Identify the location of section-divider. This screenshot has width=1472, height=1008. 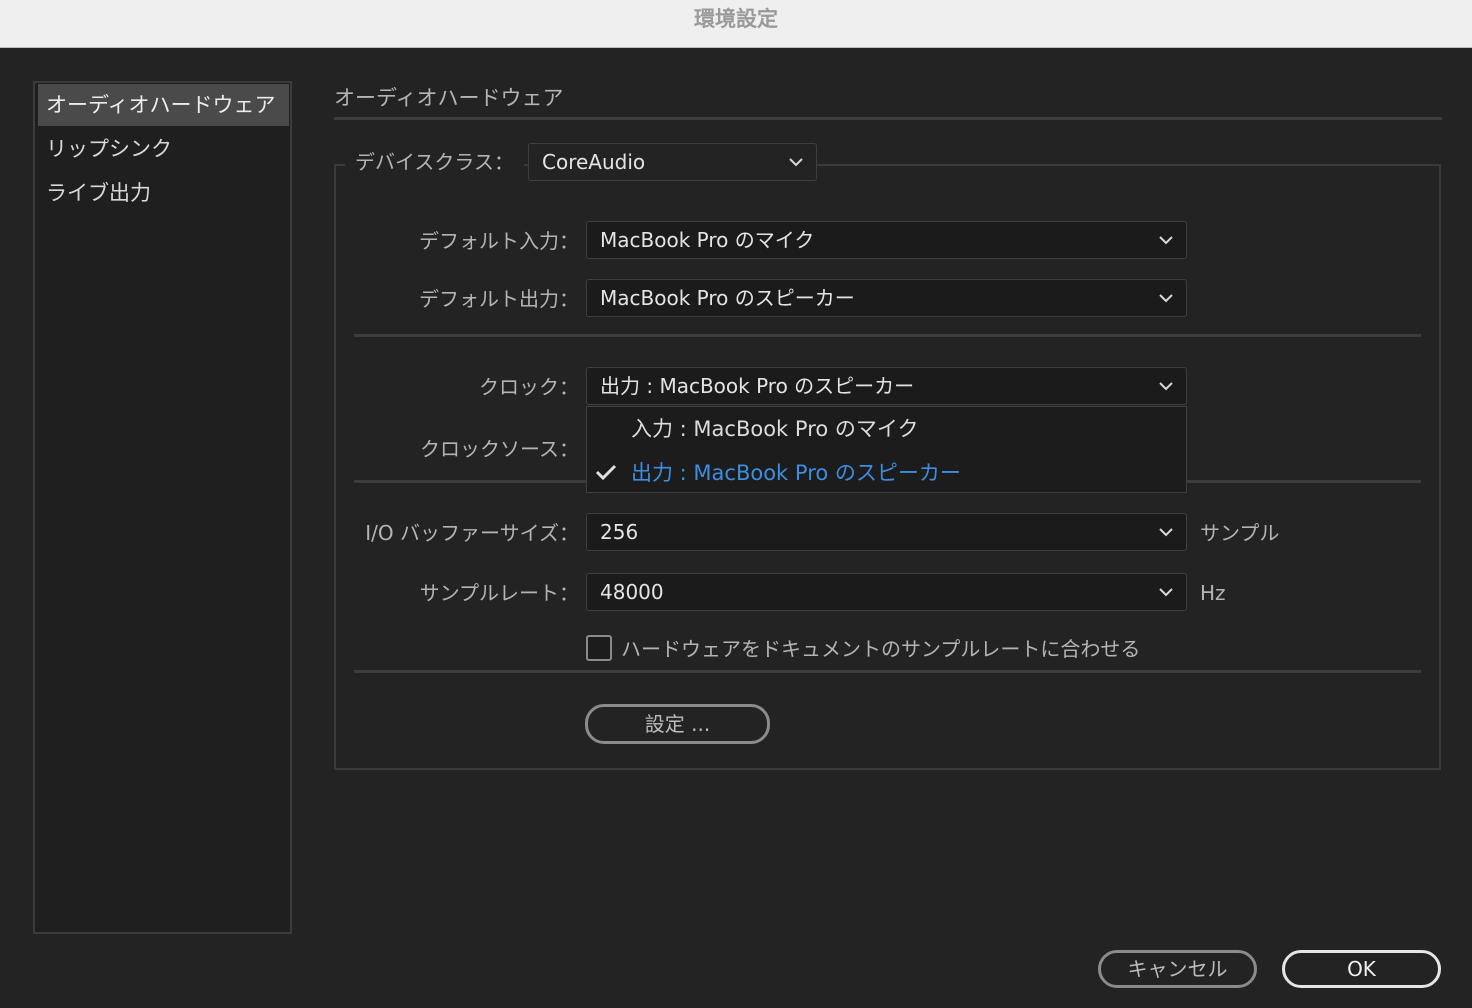
(888, 118).